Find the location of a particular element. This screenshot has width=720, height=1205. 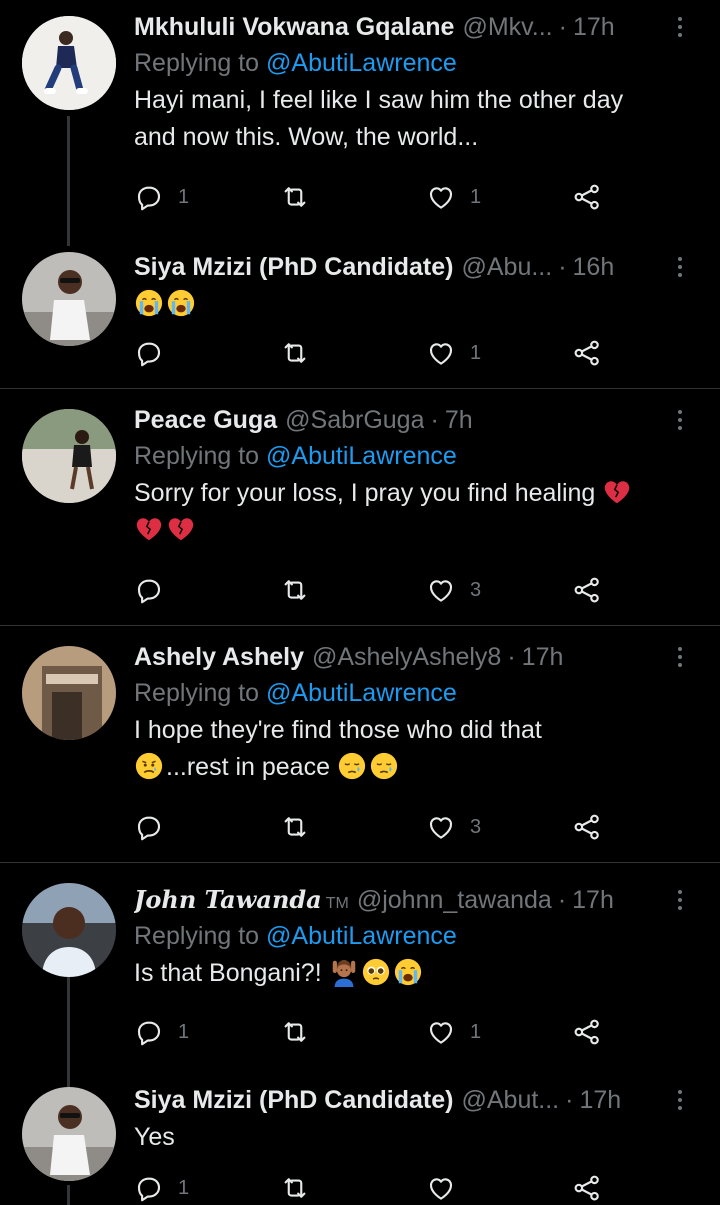

handle: @SabrGuga is located at coordinates (354, 420).